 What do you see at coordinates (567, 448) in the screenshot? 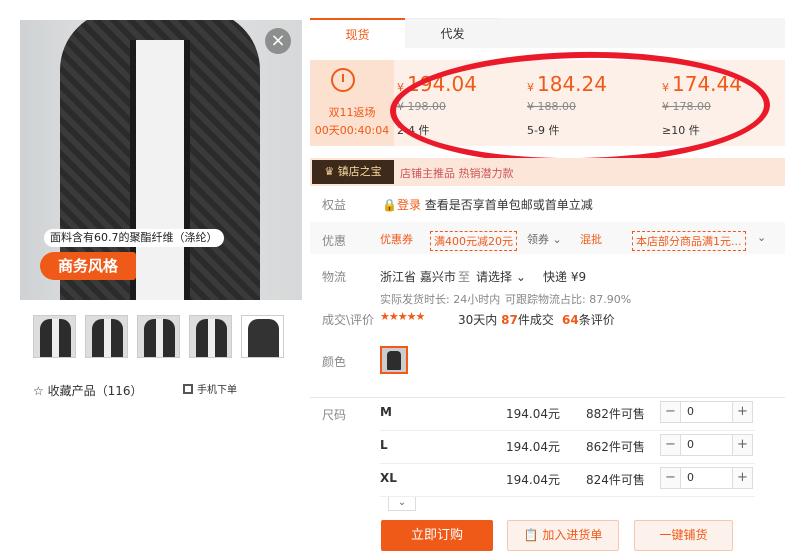
I see `size-row: L 194.04元 862件可售 − 0 +` at bounding box center [567, 448].